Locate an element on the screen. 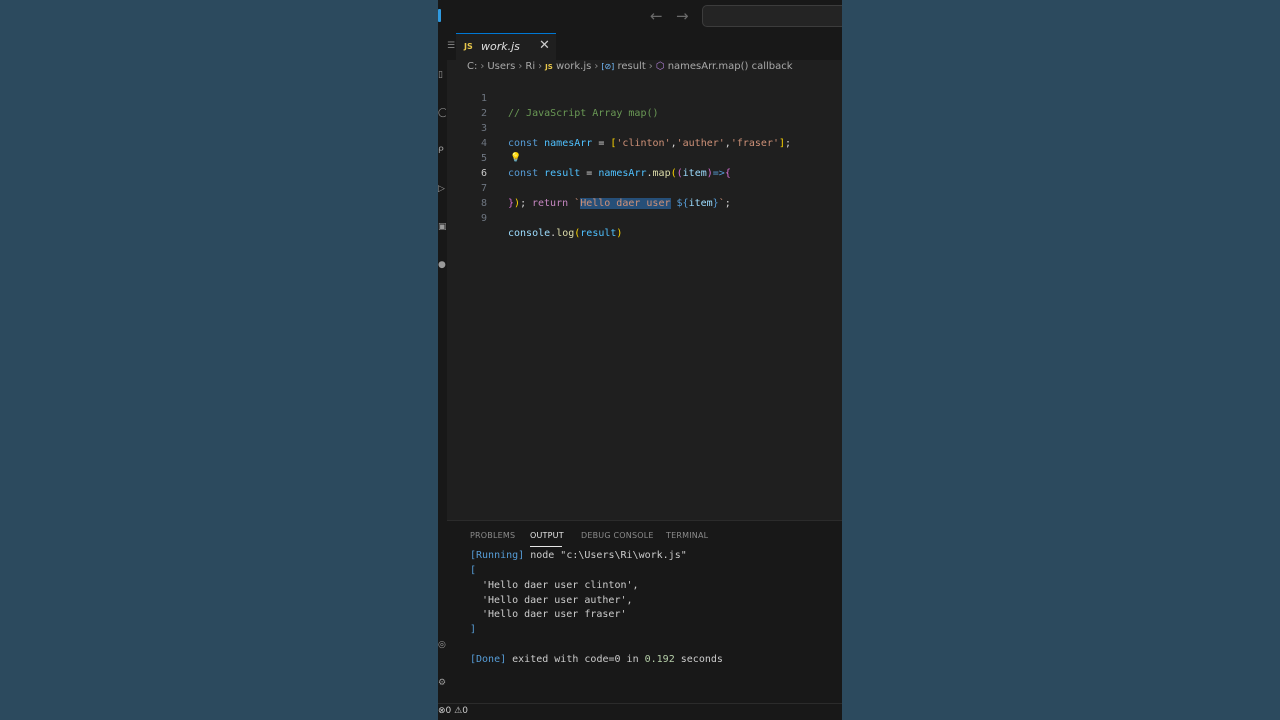 The width and height of the screenshot is (1280, 720). code-line: 7 }); is located at coordinates (644, 187).